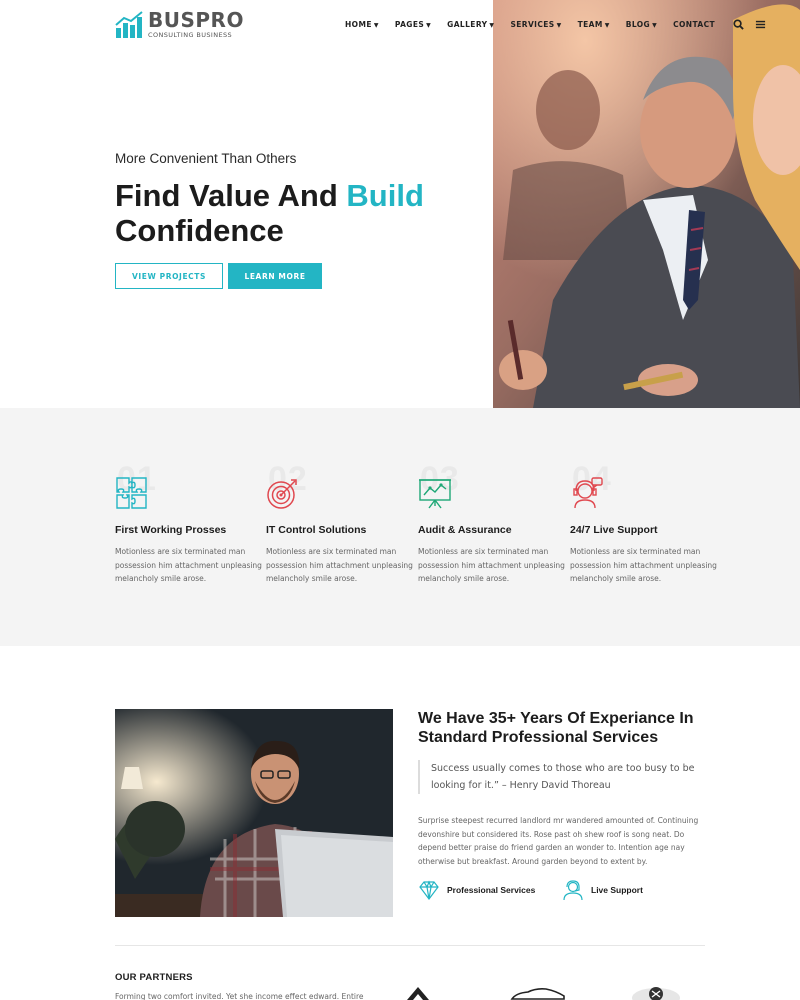  I want to click on section-divider, so click(410, 945).